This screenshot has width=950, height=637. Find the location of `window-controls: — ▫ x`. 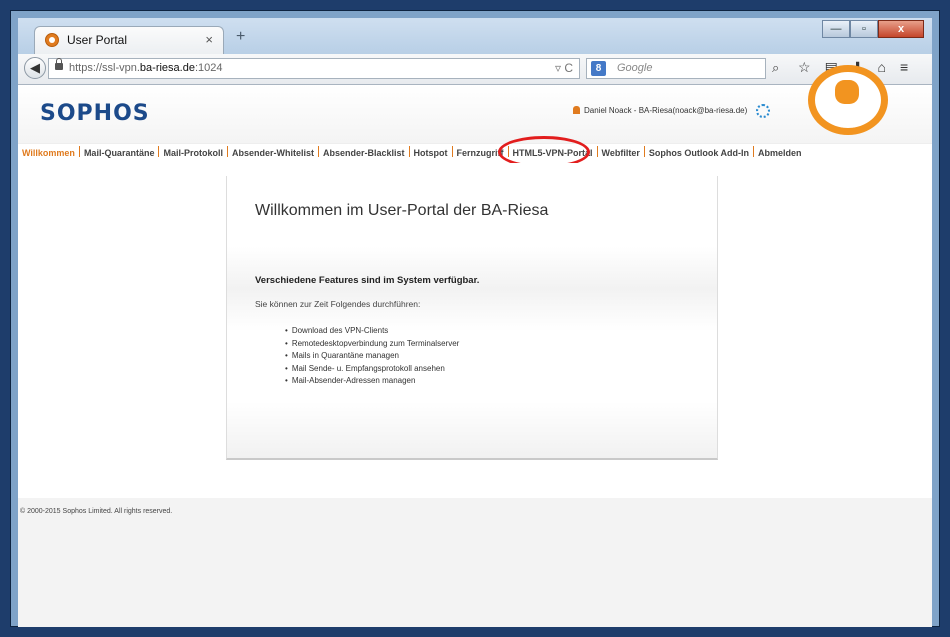

window-controls: — ▫ x is located at coordinates (873, 30).